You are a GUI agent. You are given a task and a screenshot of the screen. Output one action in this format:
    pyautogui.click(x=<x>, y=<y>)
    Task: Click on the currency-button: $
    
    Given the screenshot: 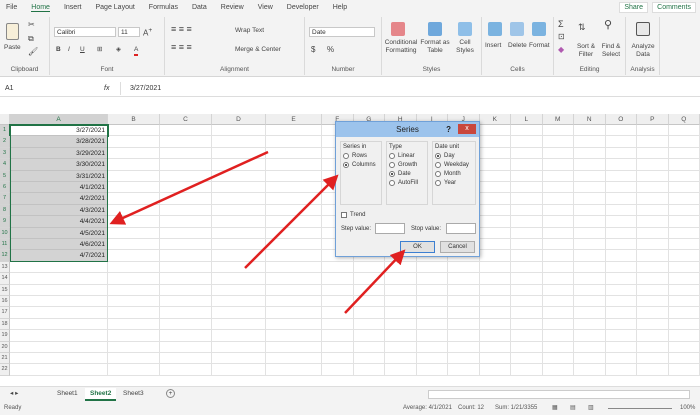 What is the action you would take?
    pyautogui.click(x=313, y=50)
    